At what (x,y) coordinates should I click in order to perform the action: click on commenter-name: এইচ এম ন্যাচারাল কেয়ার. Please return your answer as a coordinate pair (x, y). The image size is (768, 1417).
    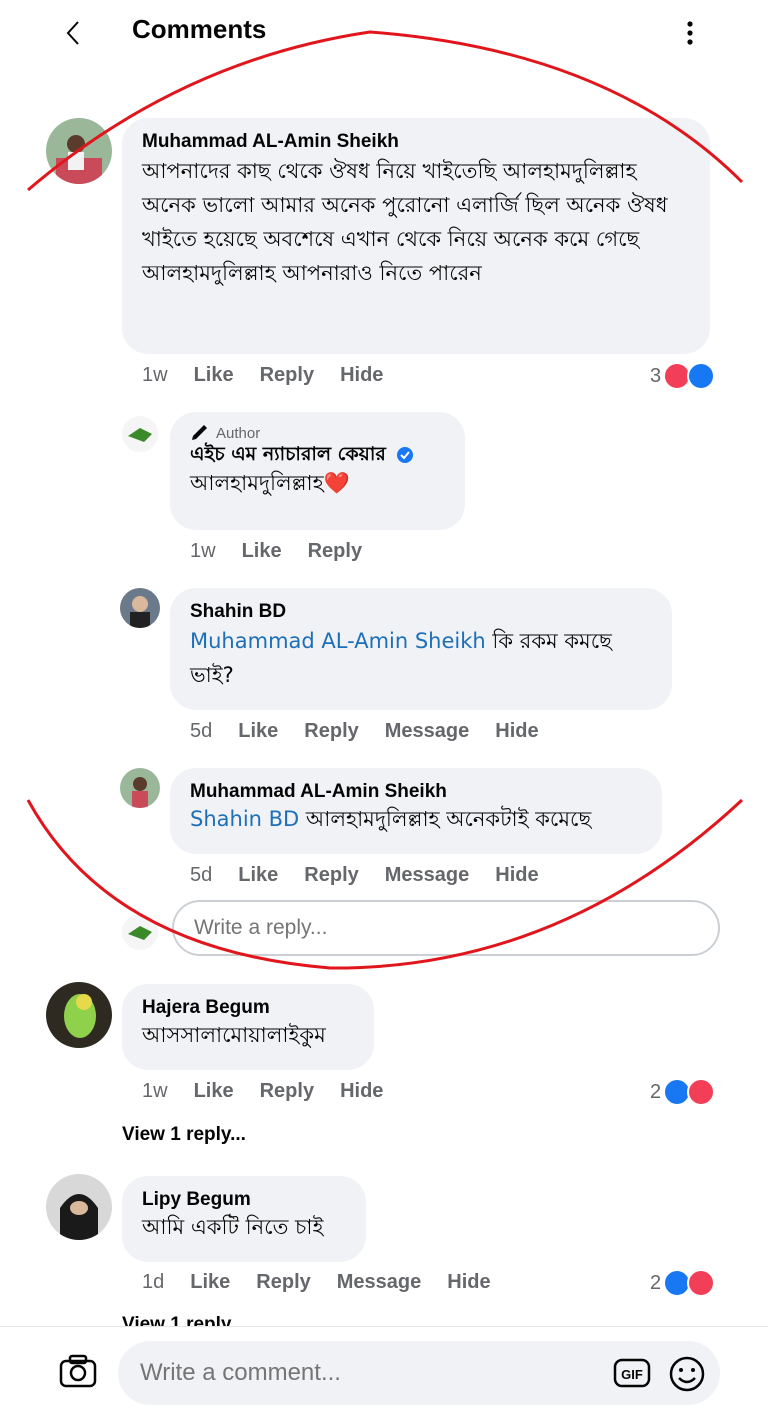
    Looking at the image, I should click on (317, 454).